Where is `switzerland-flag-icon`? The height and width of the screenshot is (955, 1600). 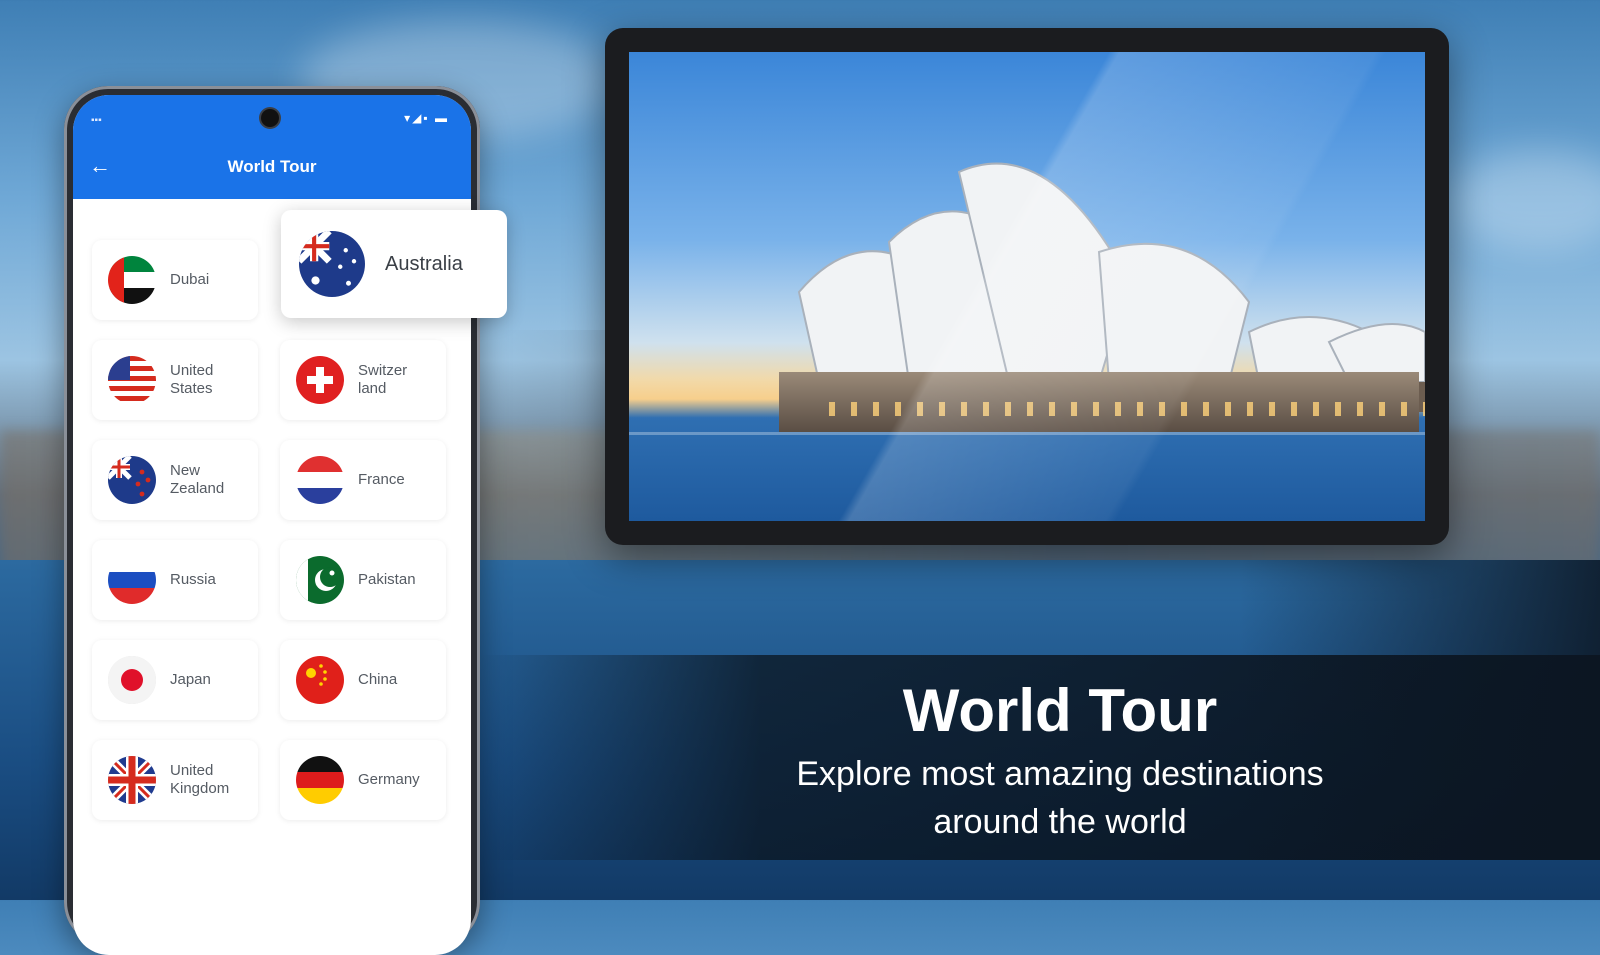
switzerland-flag-icon is located at coordinates (320, 380).